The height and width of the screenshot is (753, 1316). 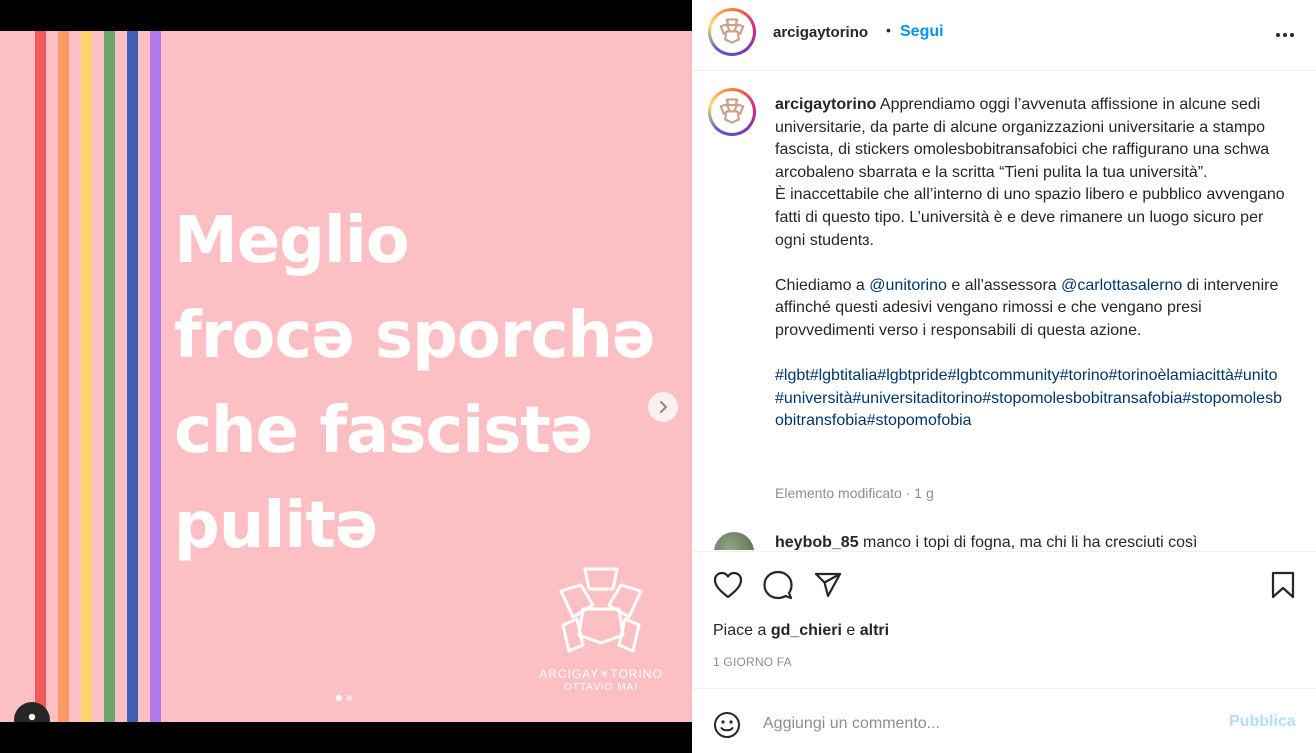 I want to click on share-icon, so click(x=828, y=585).